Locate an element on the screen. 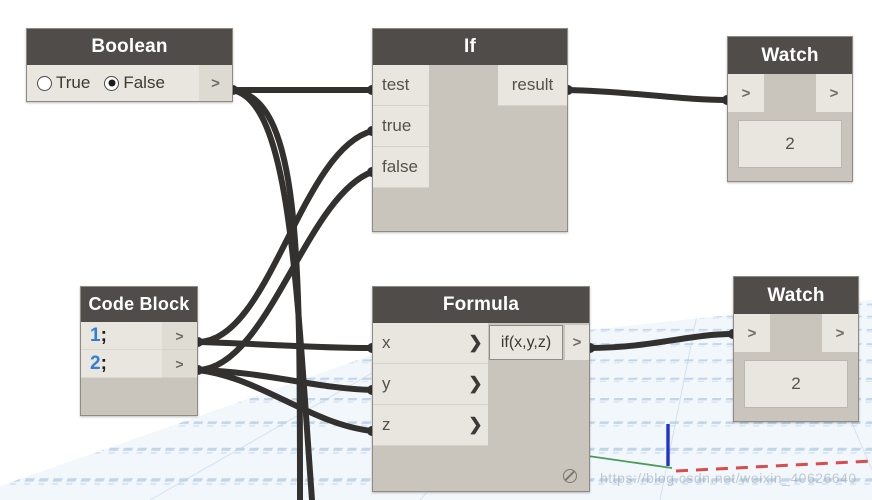  watch-bottom-value-box: 2 is located at coordinates (796, 384).